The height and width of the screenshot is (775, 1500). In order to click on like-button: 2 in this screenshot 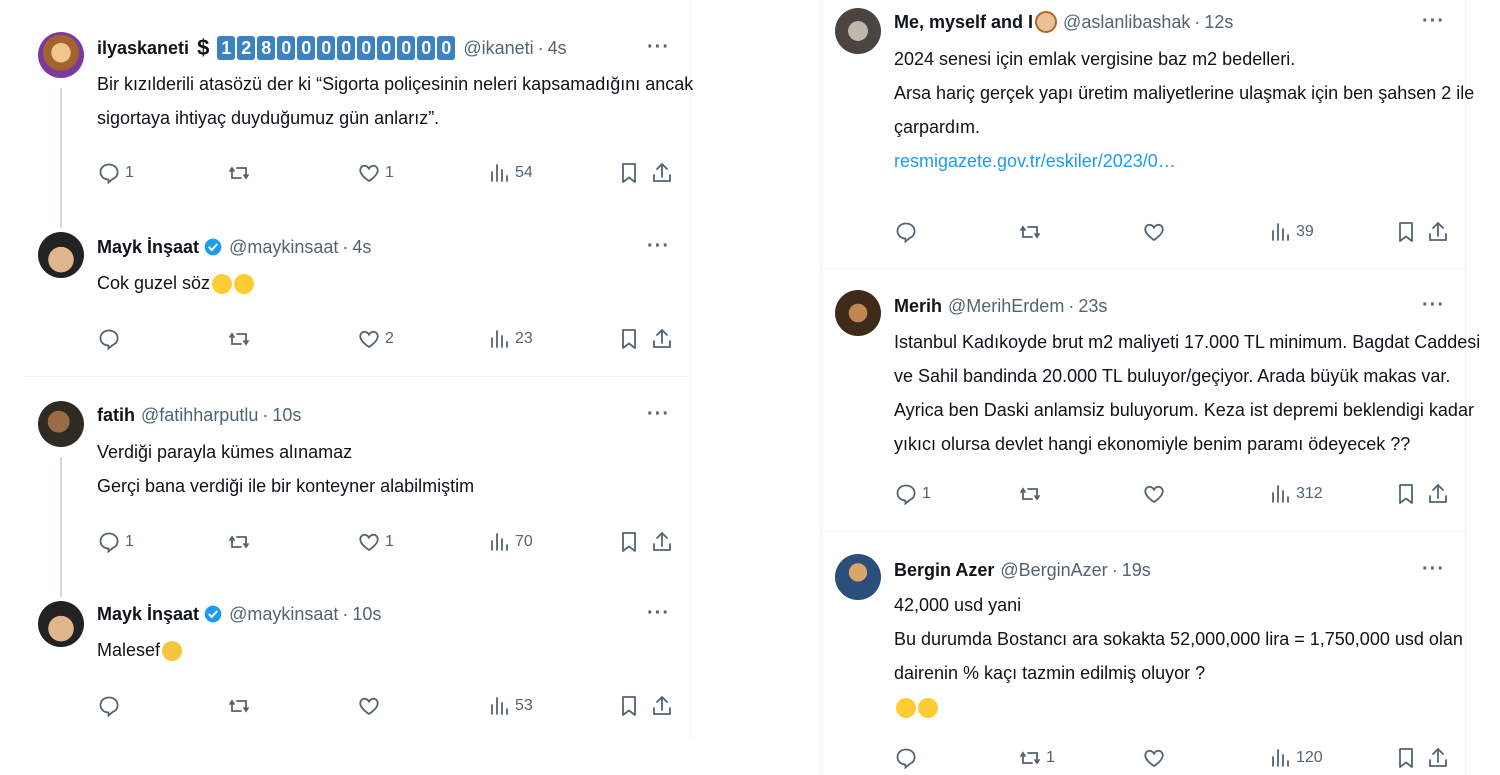, I will do `click(375, 339)`.